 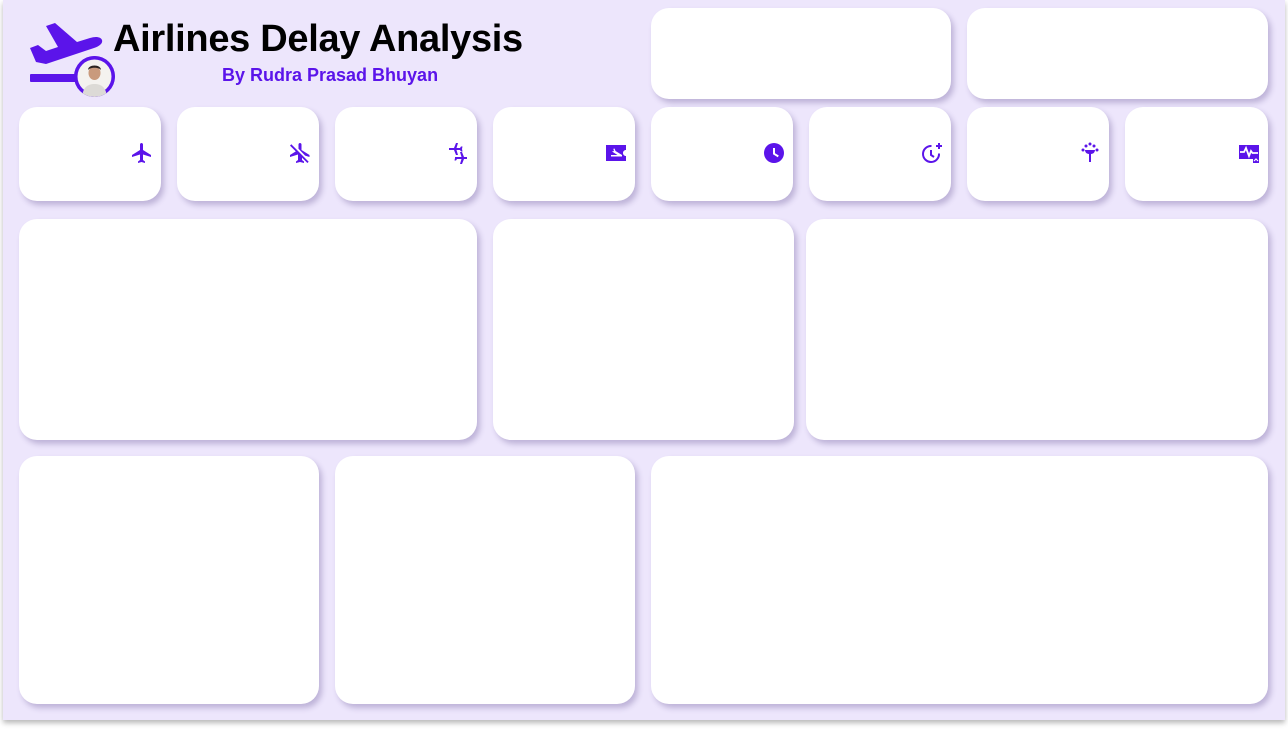 What do you see at coordinates (330, 75) in the screenshot?
I see `author-subtitle: By Rudra Prasad Bhuyan` at bounding box center [330, 75].